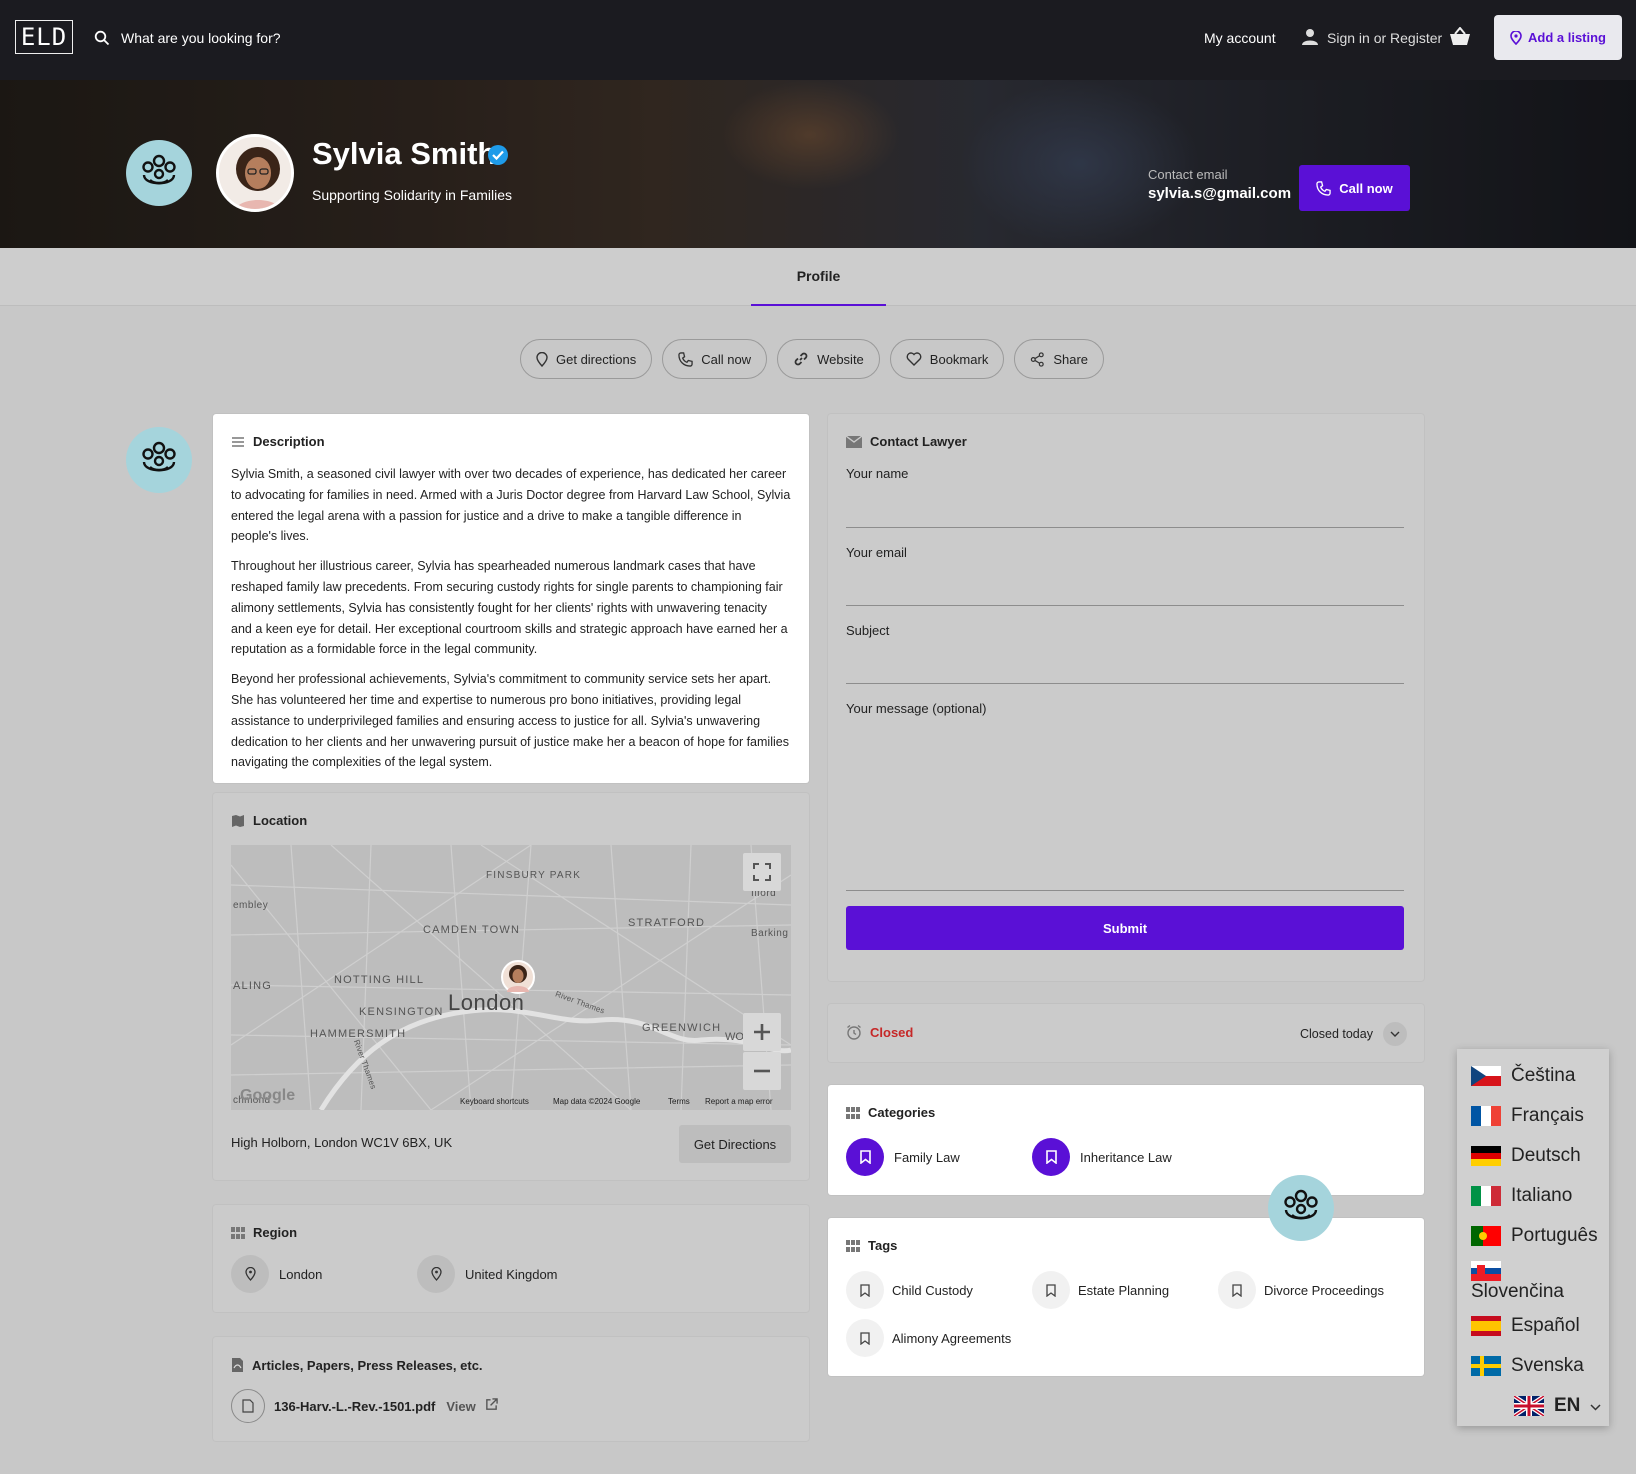  I want to click on tab-profile: Profile, so click(818, 277).